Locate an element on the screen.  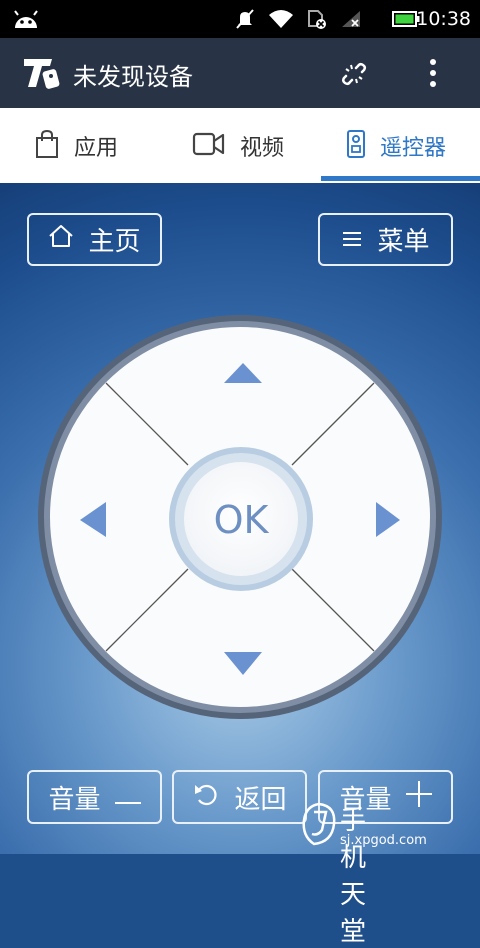
home-label: 主页 is located at coordinates (114, 242).